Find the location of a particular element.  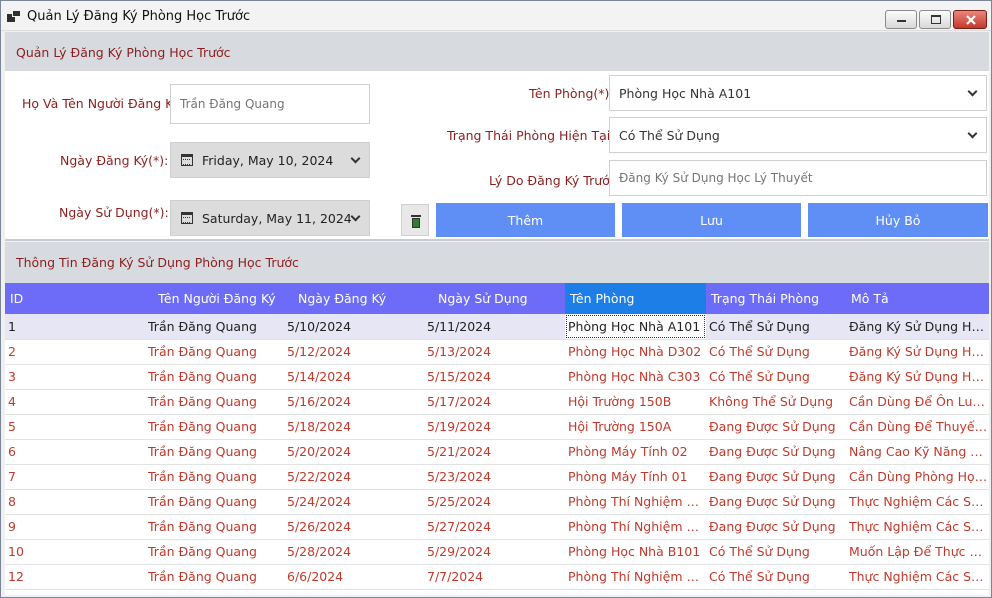

table-cell: 6/6/2024 is located at coordinates (354, 577).